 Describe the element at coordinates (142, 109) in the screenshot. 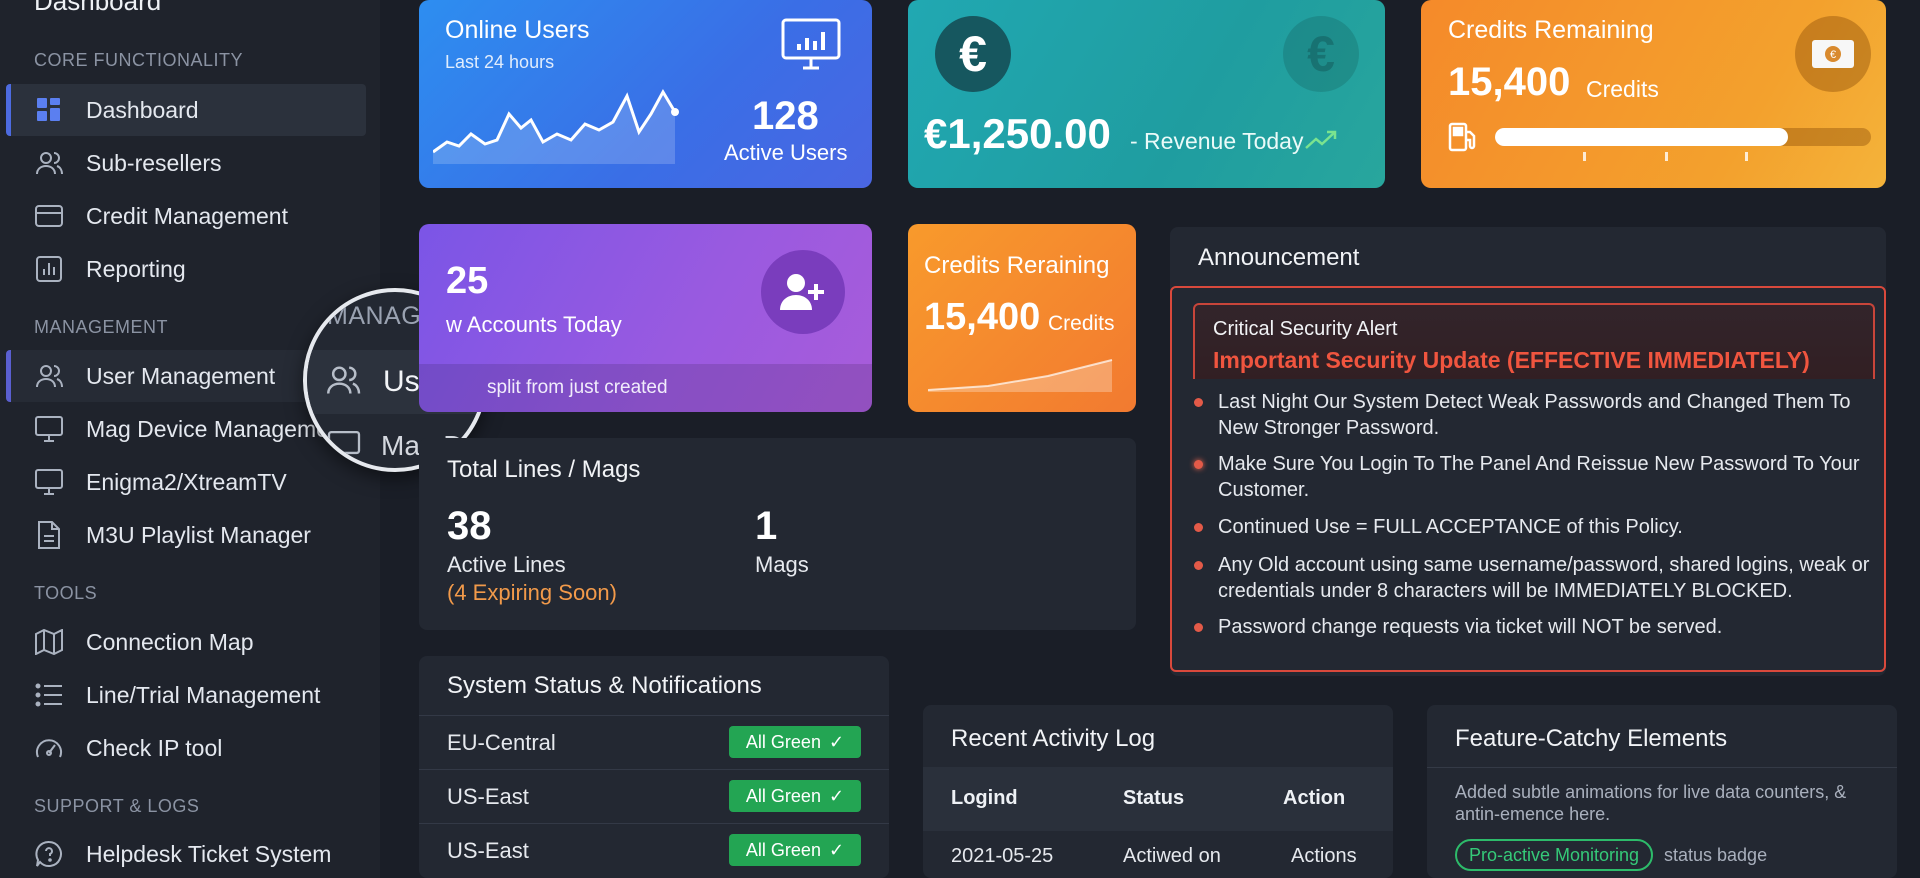

I see `sidebar-item-label: Dashboard` at that location.